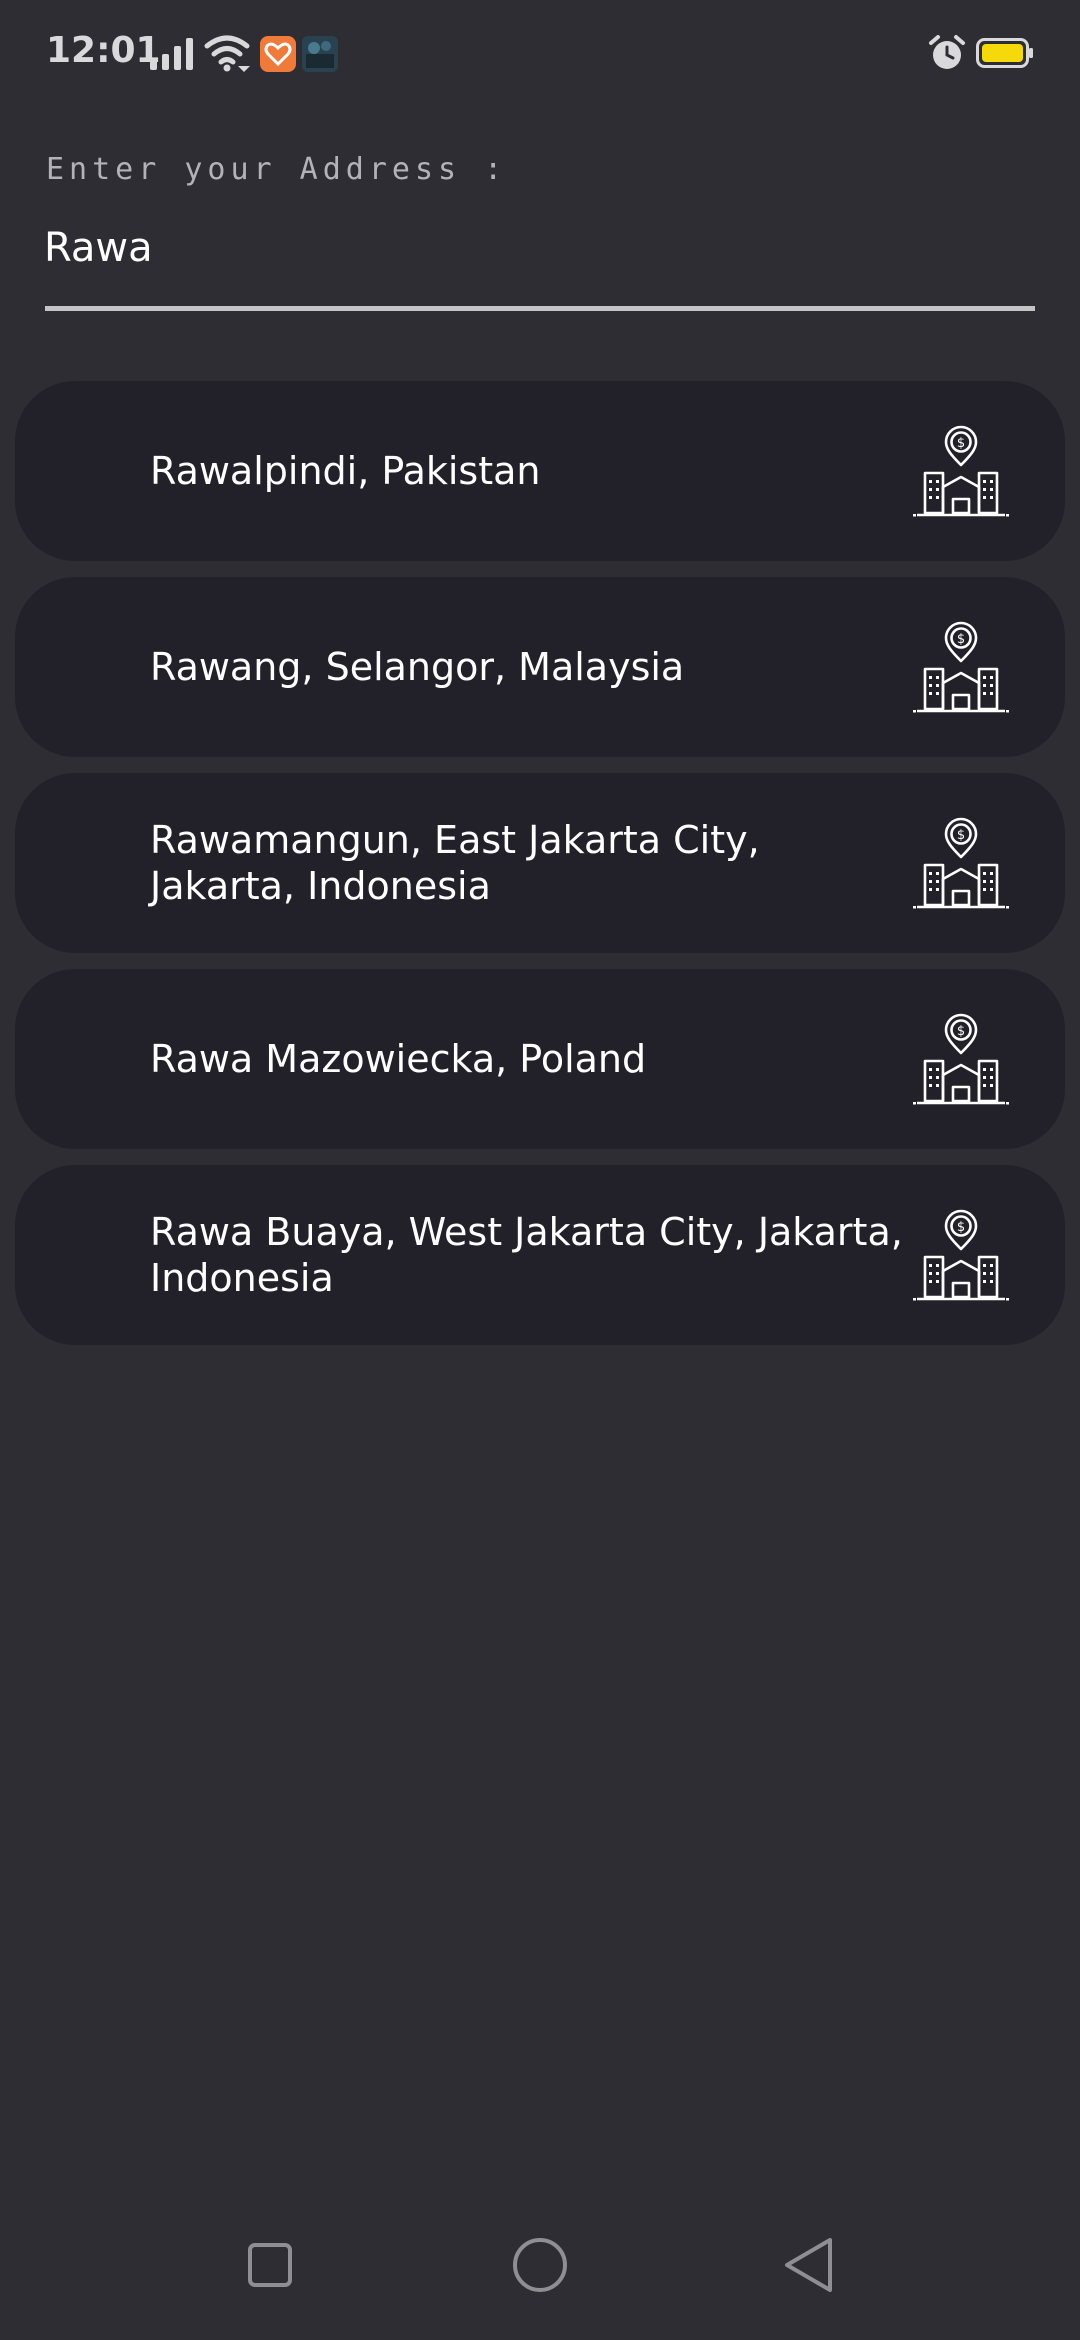 This screenshot has width=1080, height=2340. Describe the element at coordinates (270, 2265) in the screenshot. I see `recents-button` at that location.